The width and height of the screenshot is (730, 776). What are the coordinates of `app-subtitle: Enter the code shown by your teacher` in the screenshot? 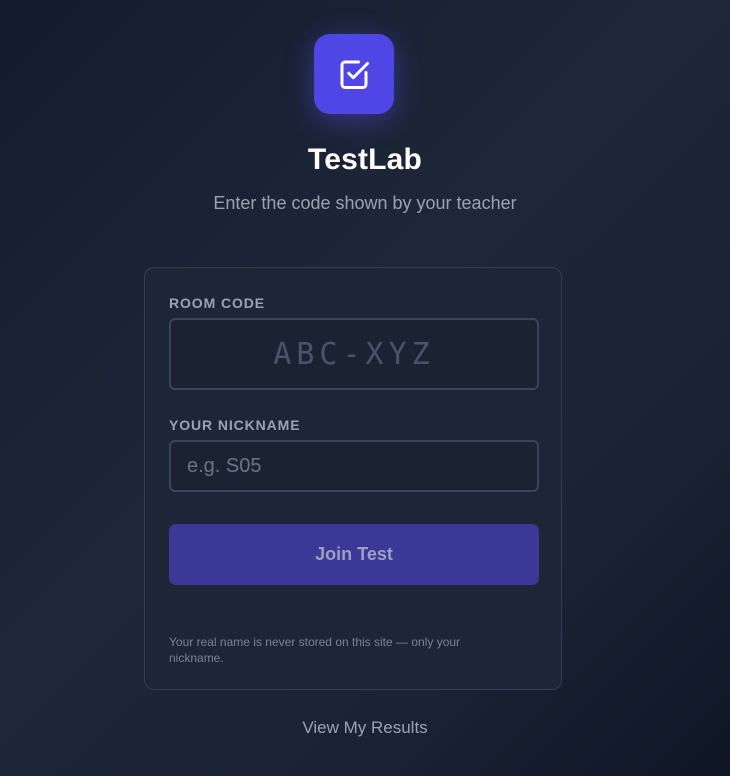 It's located at (365, 203).